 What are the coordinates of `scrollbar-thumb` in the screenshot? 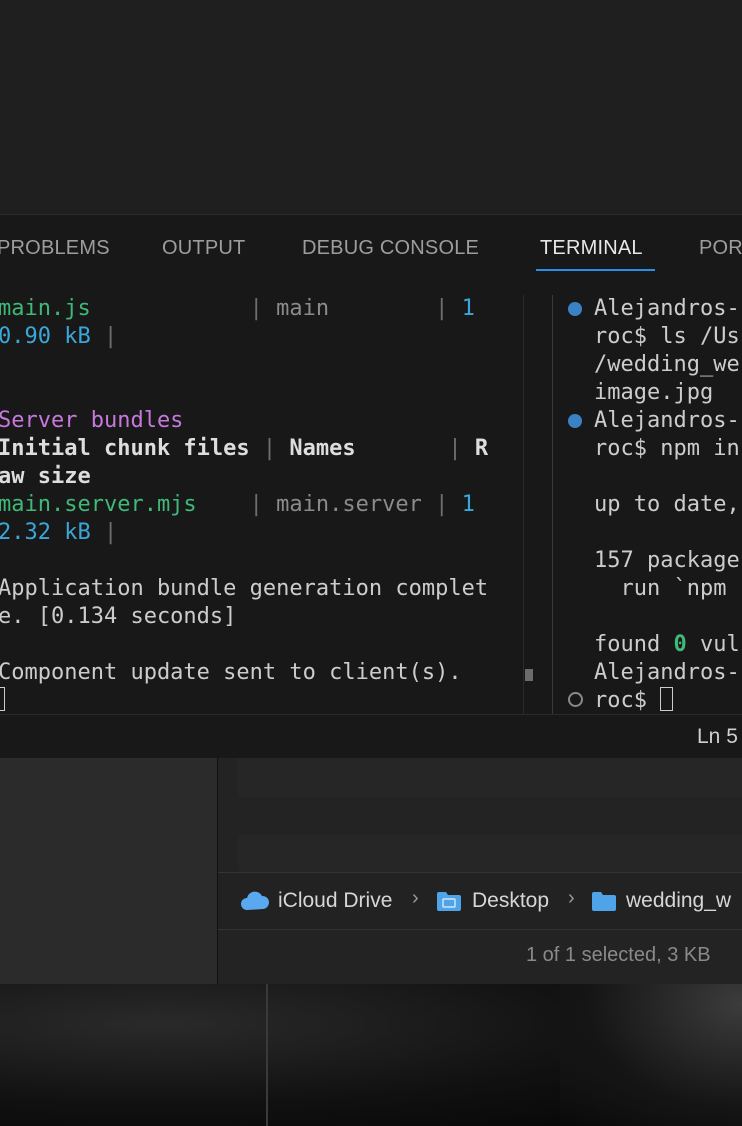 It's located at (529, 675).